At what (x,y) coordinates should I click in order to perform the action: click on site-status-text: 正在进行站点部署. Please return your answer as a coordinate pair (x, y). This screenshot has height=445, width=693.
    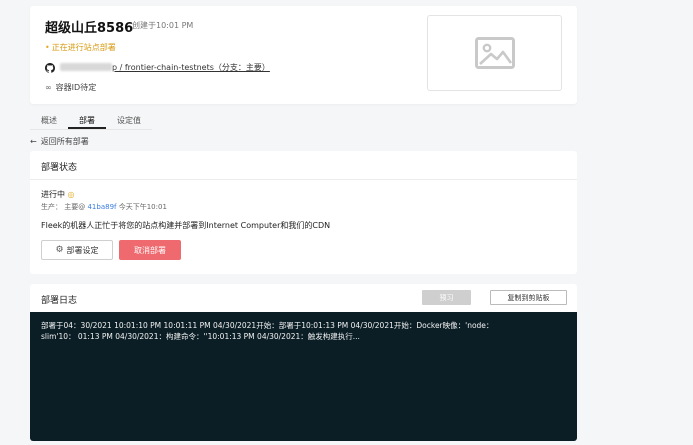
    Looking at the image, I should click on (83, 47).